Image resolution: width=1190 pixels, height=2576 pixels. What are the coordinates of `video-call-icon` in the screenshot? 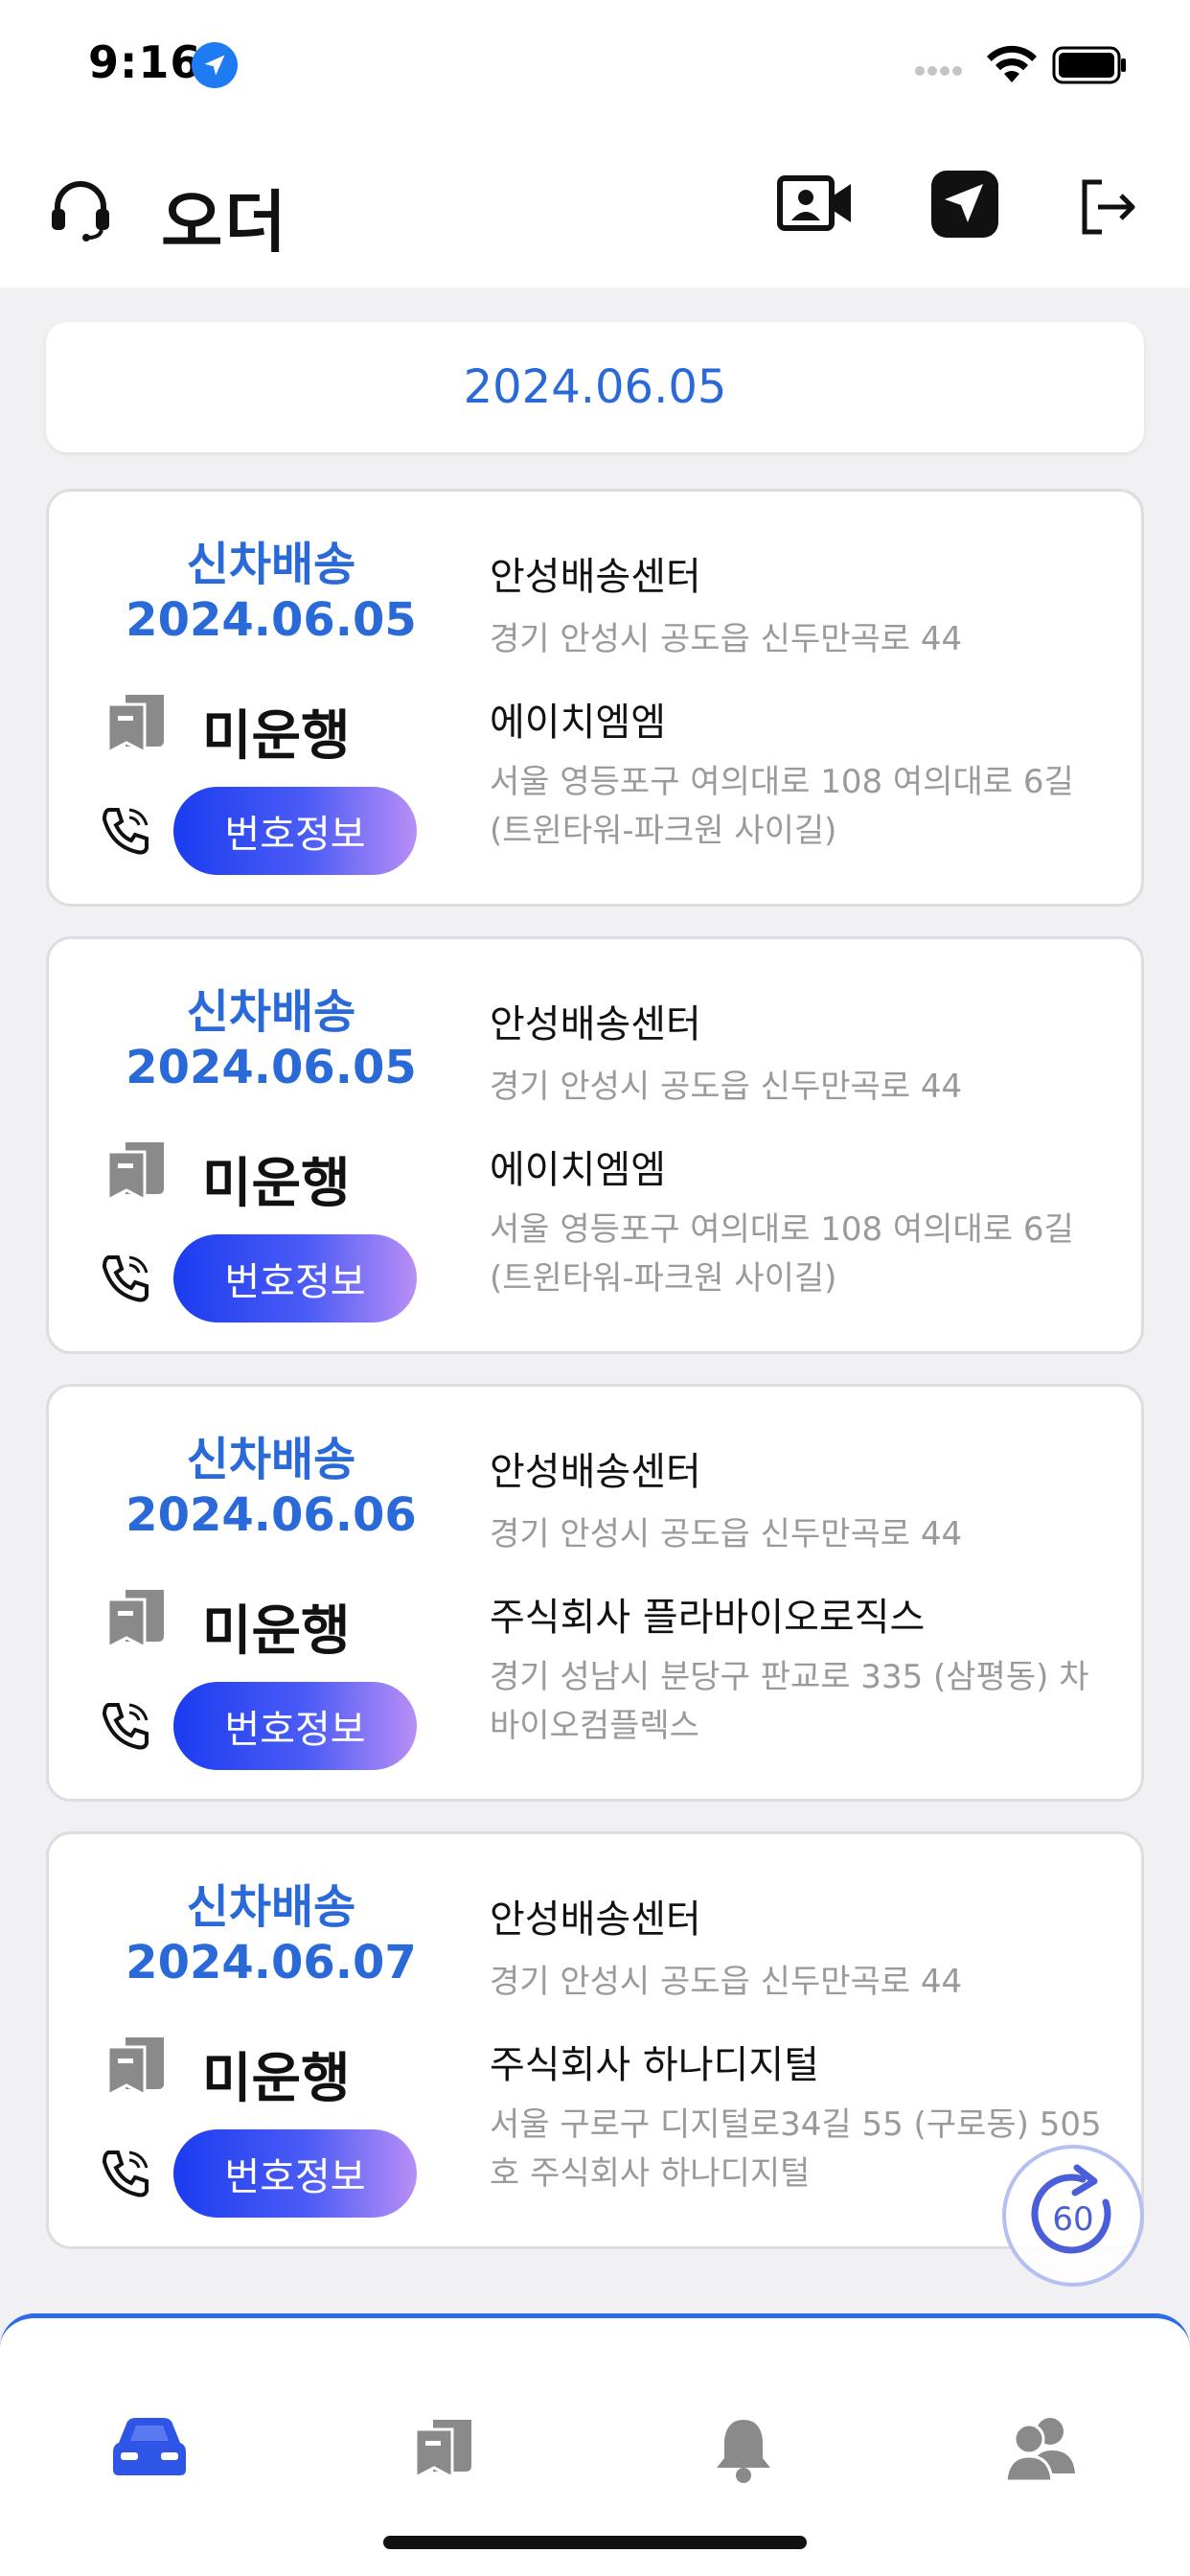 It's located at (816, 205).